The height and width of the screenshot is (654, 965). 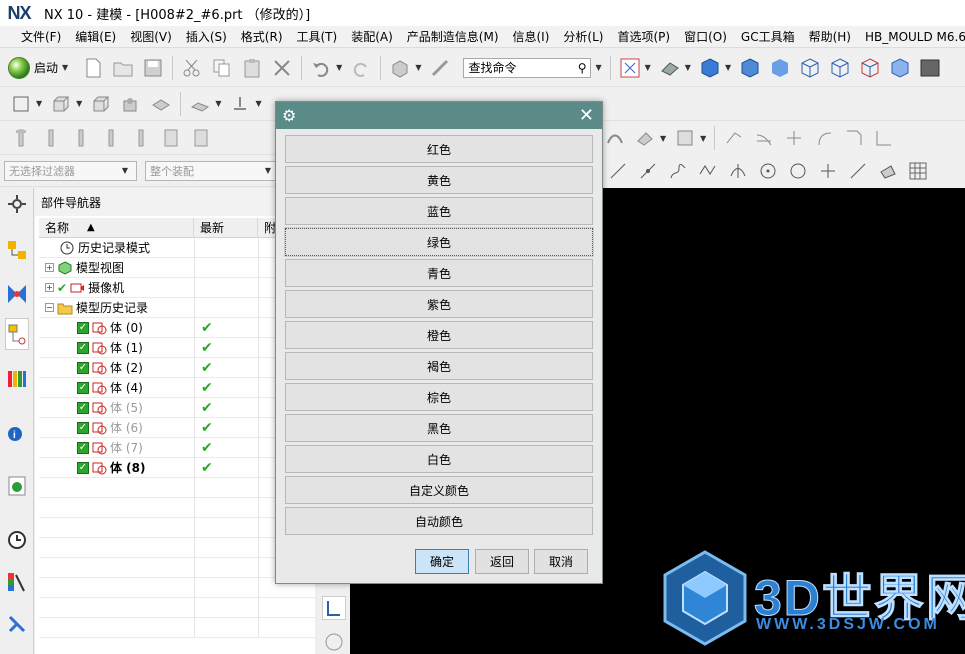 I want to click on tree-row-body: ✓ 体 (2) ✔, so click(x=177, y=368).